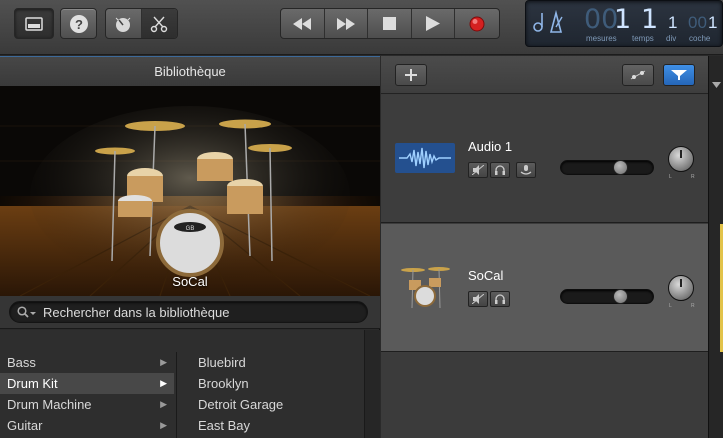 The width and height of the screenshot is (723, 438). I want to click on kit-item: Bluebird, so click(270, 362).